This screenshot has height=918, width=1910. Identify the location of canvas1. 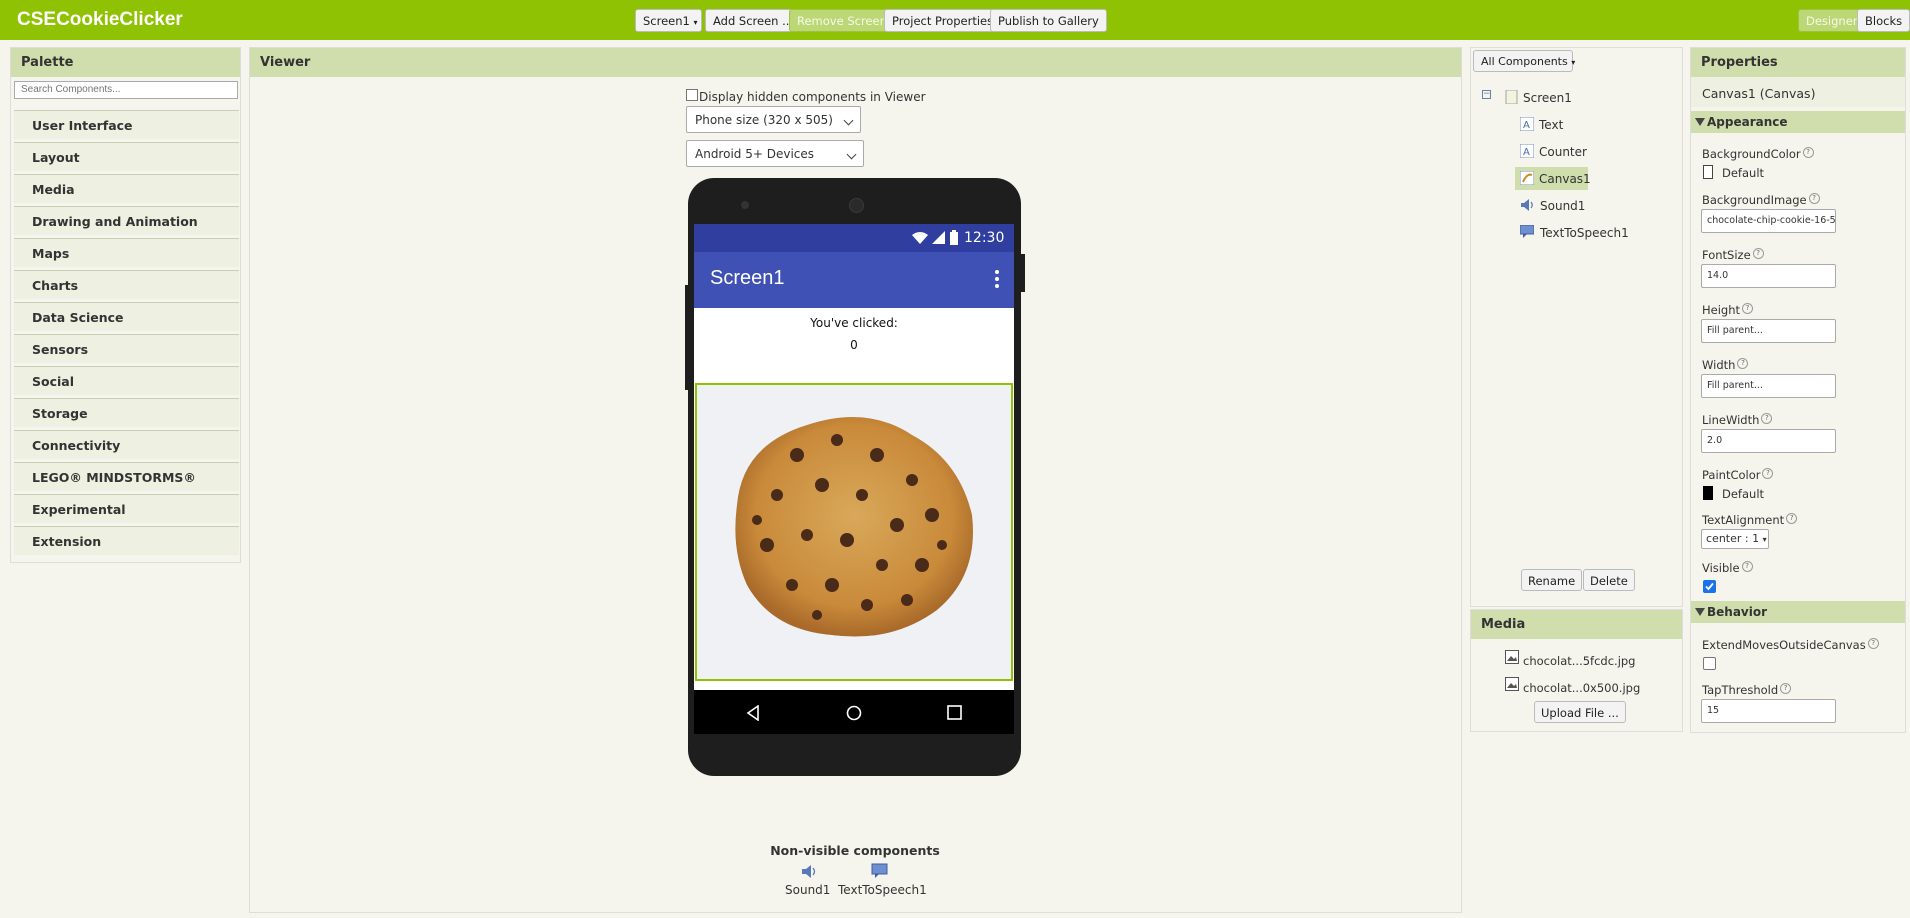
(854, 532).